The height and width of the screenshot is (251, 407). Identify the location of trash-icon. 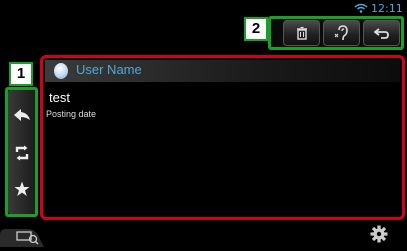
(301, 33).